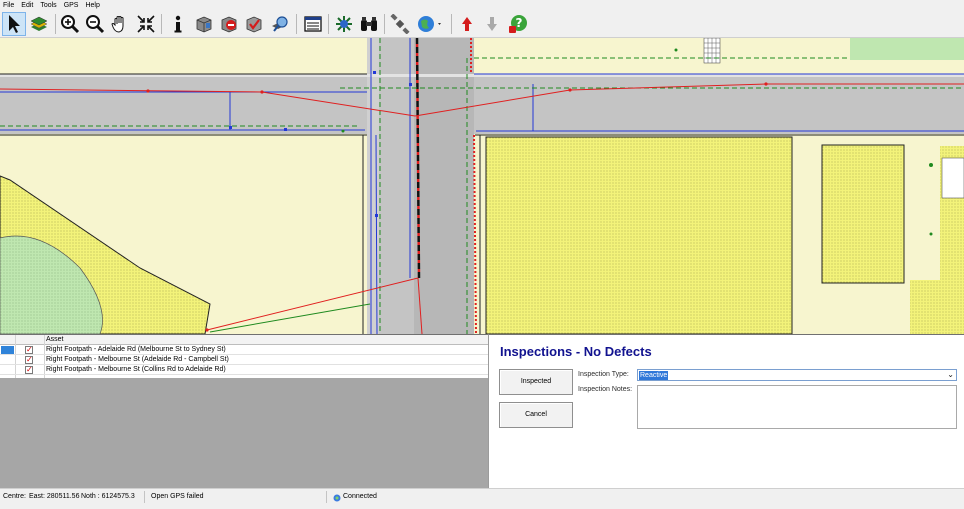  I want to click on network-icon, so click(344, 24).